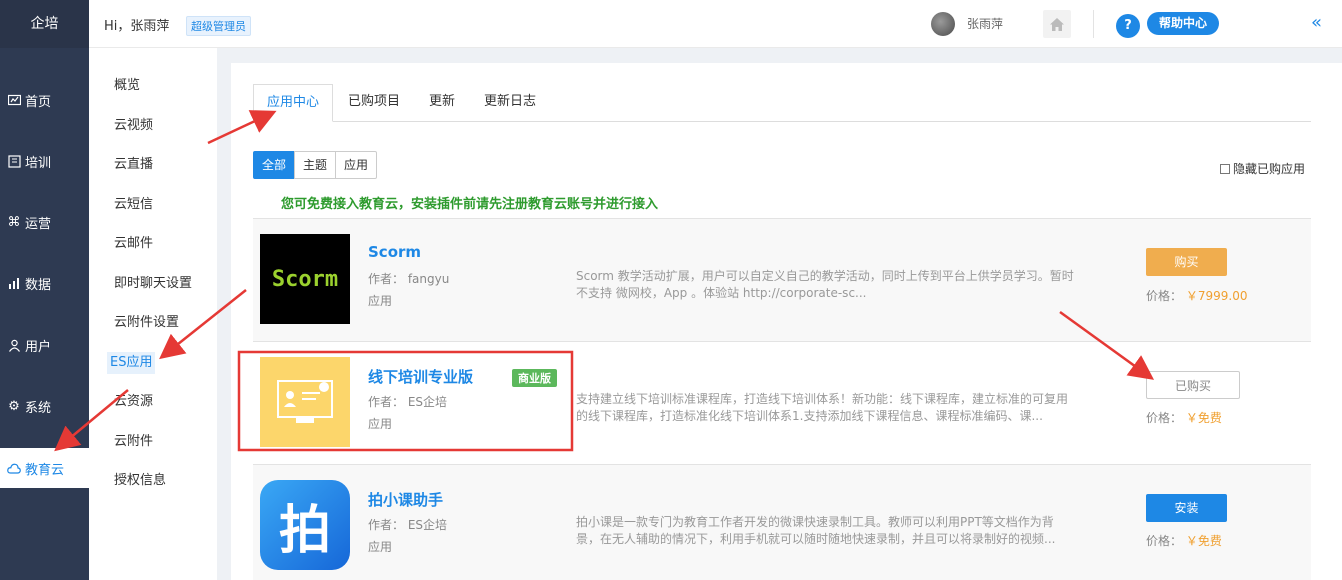  What do you see at coordinates (133, 244) in the screenshot?
I see `subnav-cloud-mail: 云邮件` at bounding box center [133, 244].